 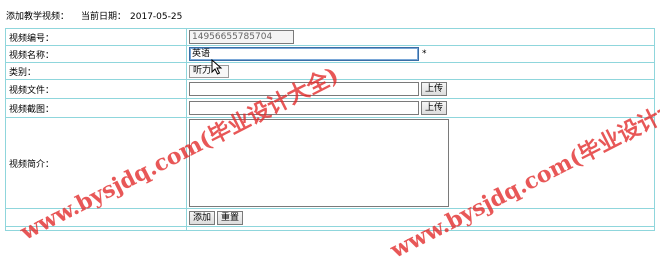 What do you see at coordinates (304, 89) in the screenshot?
I see `video-file-field` at bounding box center [304, 89].